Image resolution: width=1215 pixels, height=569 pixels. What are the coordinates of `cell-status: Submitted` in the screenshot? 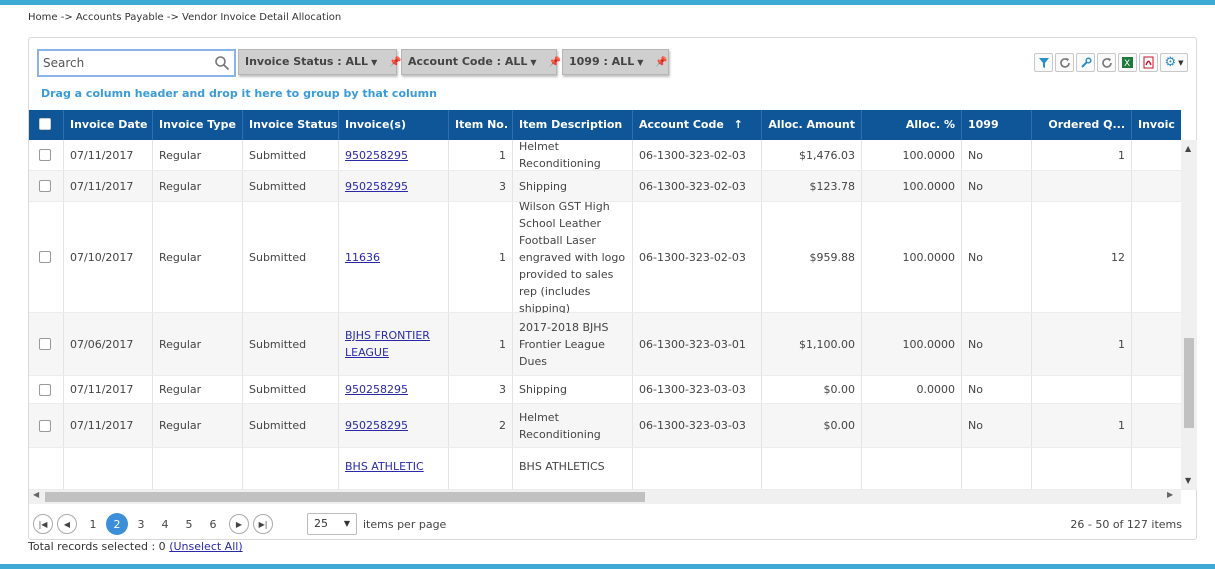 It's located at (291, 257).